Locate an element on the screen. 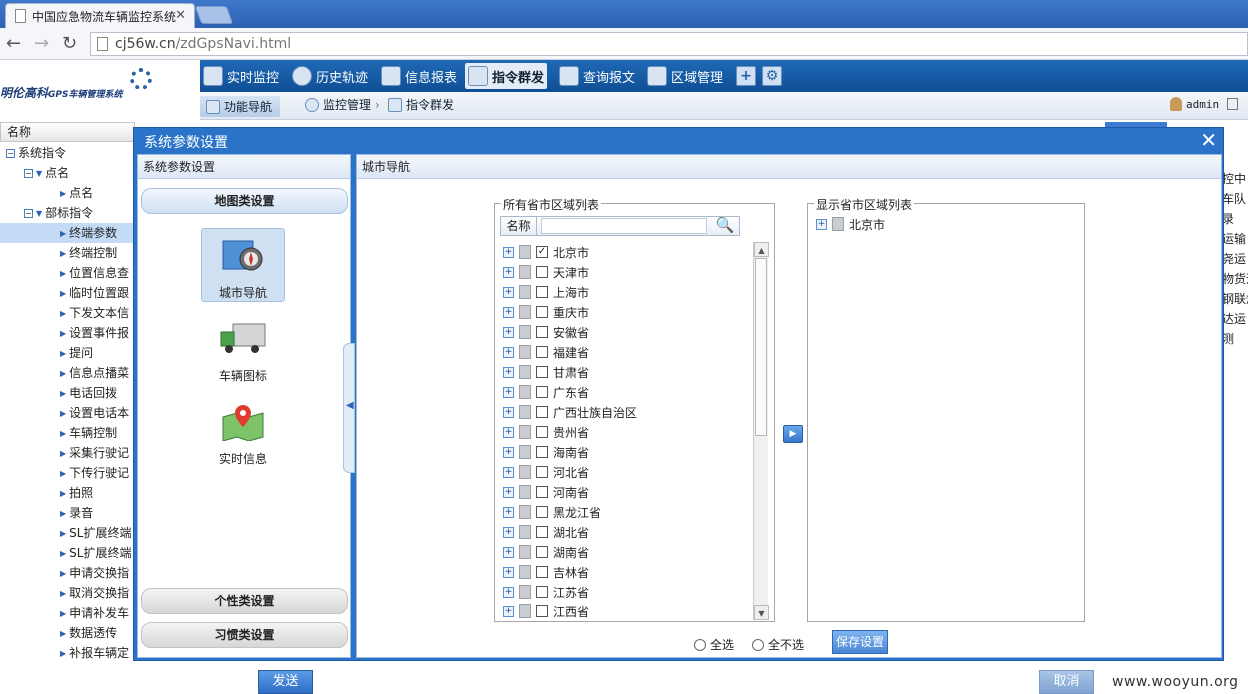 This screenshot has height=694, width=1248. tree-node: − ▼ 点名 is located at coordinates (46, 173).